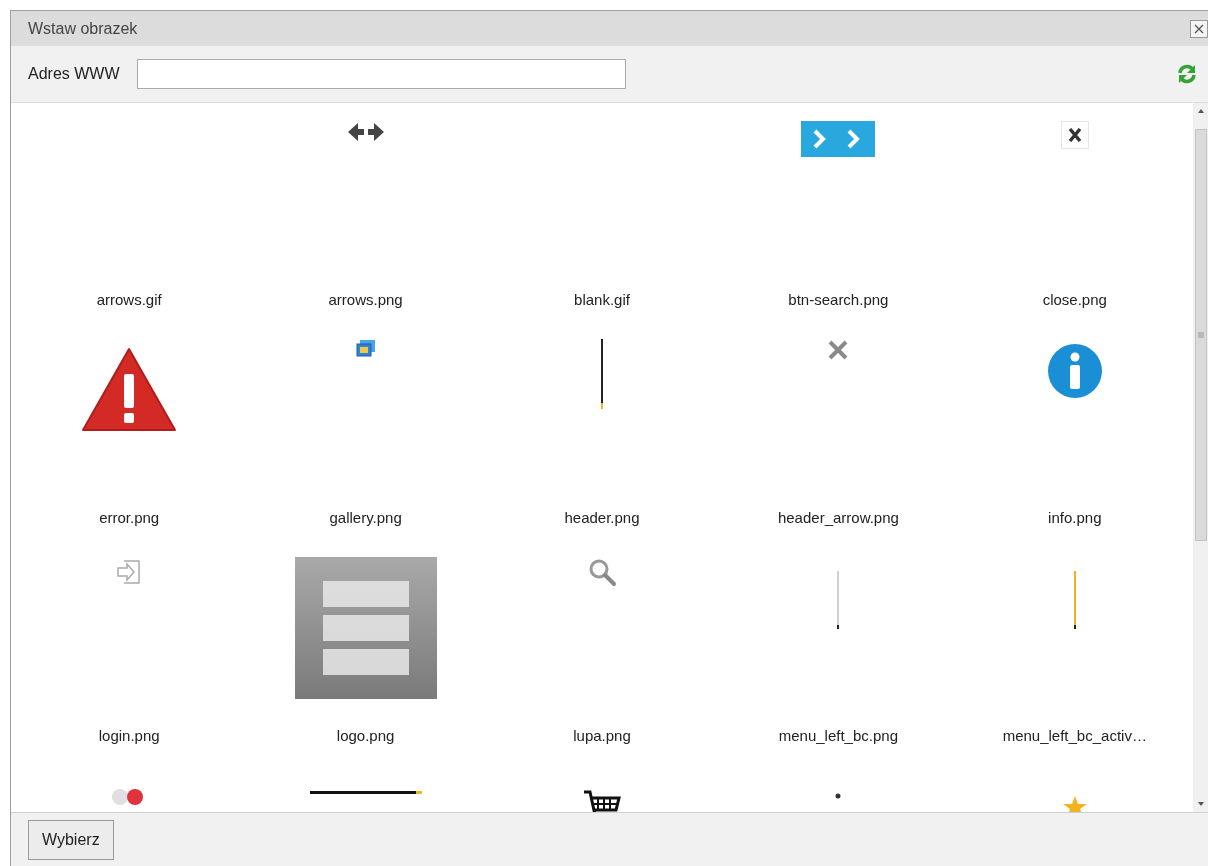  I want to click on url-label: Adres WWW, so click(74, 74).